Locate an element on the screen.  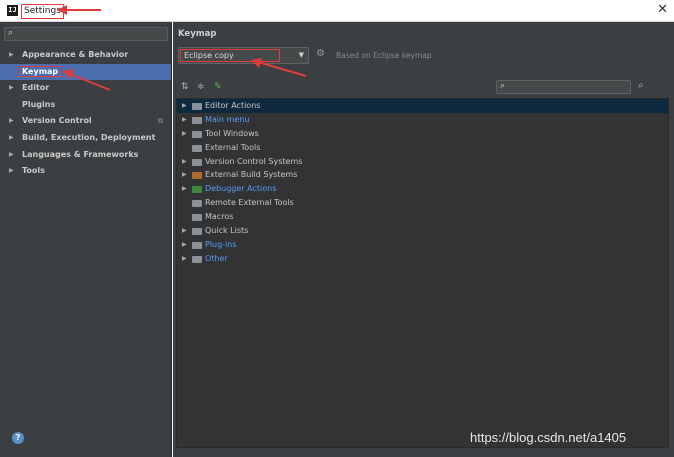
actions-search-input: ⌕ is located at coordinates (563, 87).